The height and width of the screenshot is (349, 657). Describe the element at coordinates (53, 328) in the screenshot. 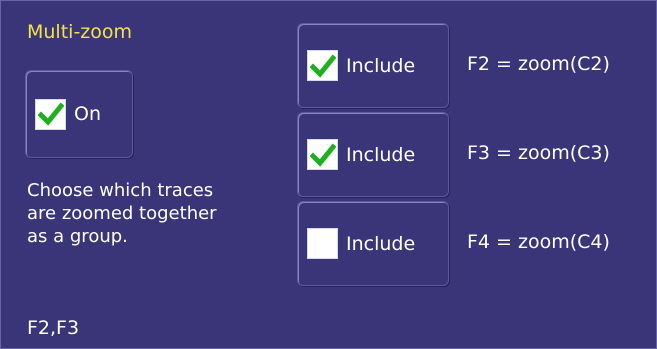

I see `selected-traces-readout: F2,F3` at that location.